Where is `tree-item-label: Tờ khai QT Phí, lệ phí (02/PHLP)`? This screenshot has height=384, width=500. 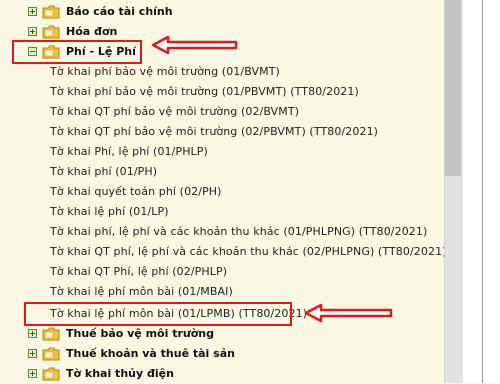
tree-item-label: Tờ khai QT Phí, lệ phí (02/PHLP) is located at coordinates (139, 271).